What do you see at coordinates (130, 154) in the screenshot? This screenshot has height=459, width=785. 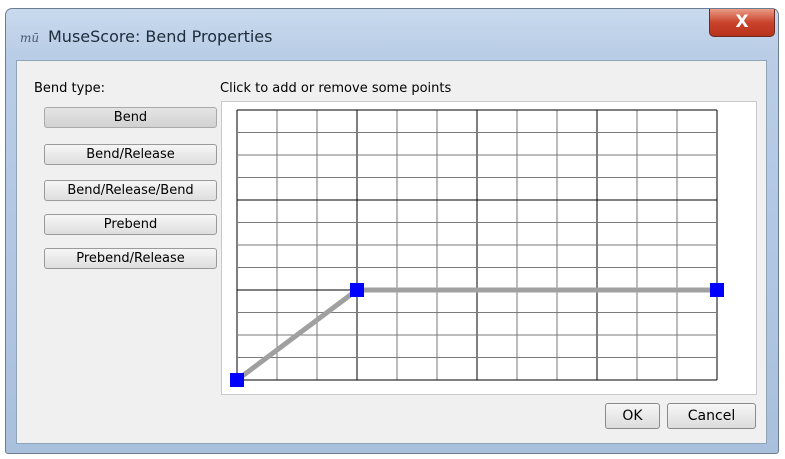 I see `bend-type-bend-release-button: Bend/Release` at bounding box center [130, 154].